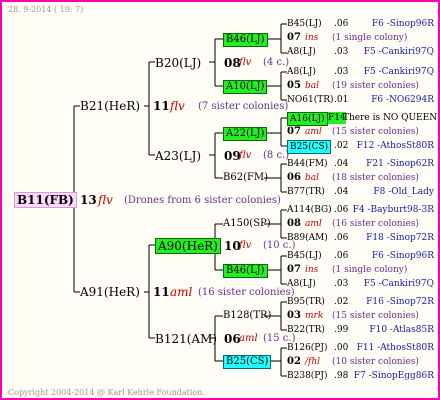 The height and width of the screenshot is (400, 440). Describe the element at coordinates (276, 155) in the screenshot. I see `upper-b-note: (8 c.)` at that location.